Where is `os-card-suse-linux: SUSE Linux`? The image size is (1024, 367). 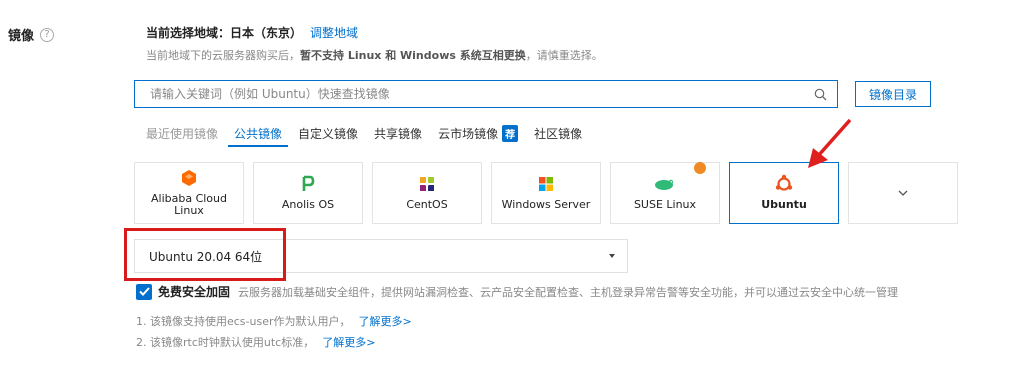
os-card-suse-linux: SUSE Linux is located at coordinates (665, 193).